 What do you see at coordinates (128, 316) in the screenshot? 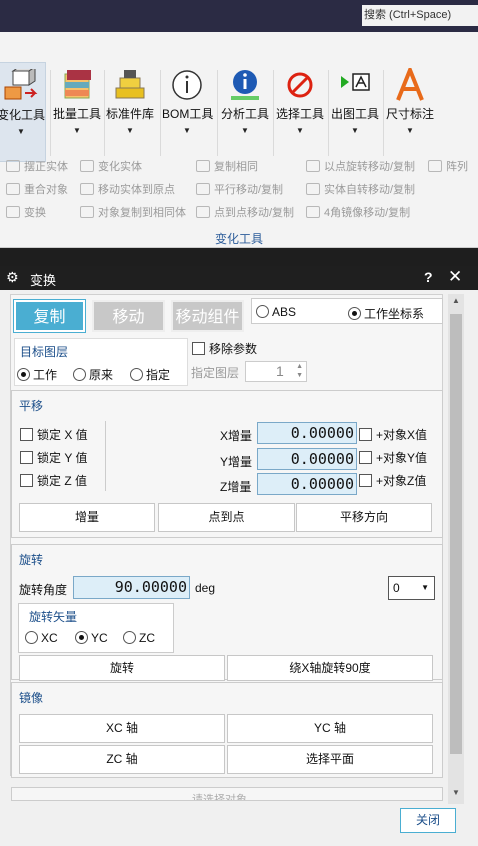
I see `mode-move-button: 移动` at bounding box center [128, 316].